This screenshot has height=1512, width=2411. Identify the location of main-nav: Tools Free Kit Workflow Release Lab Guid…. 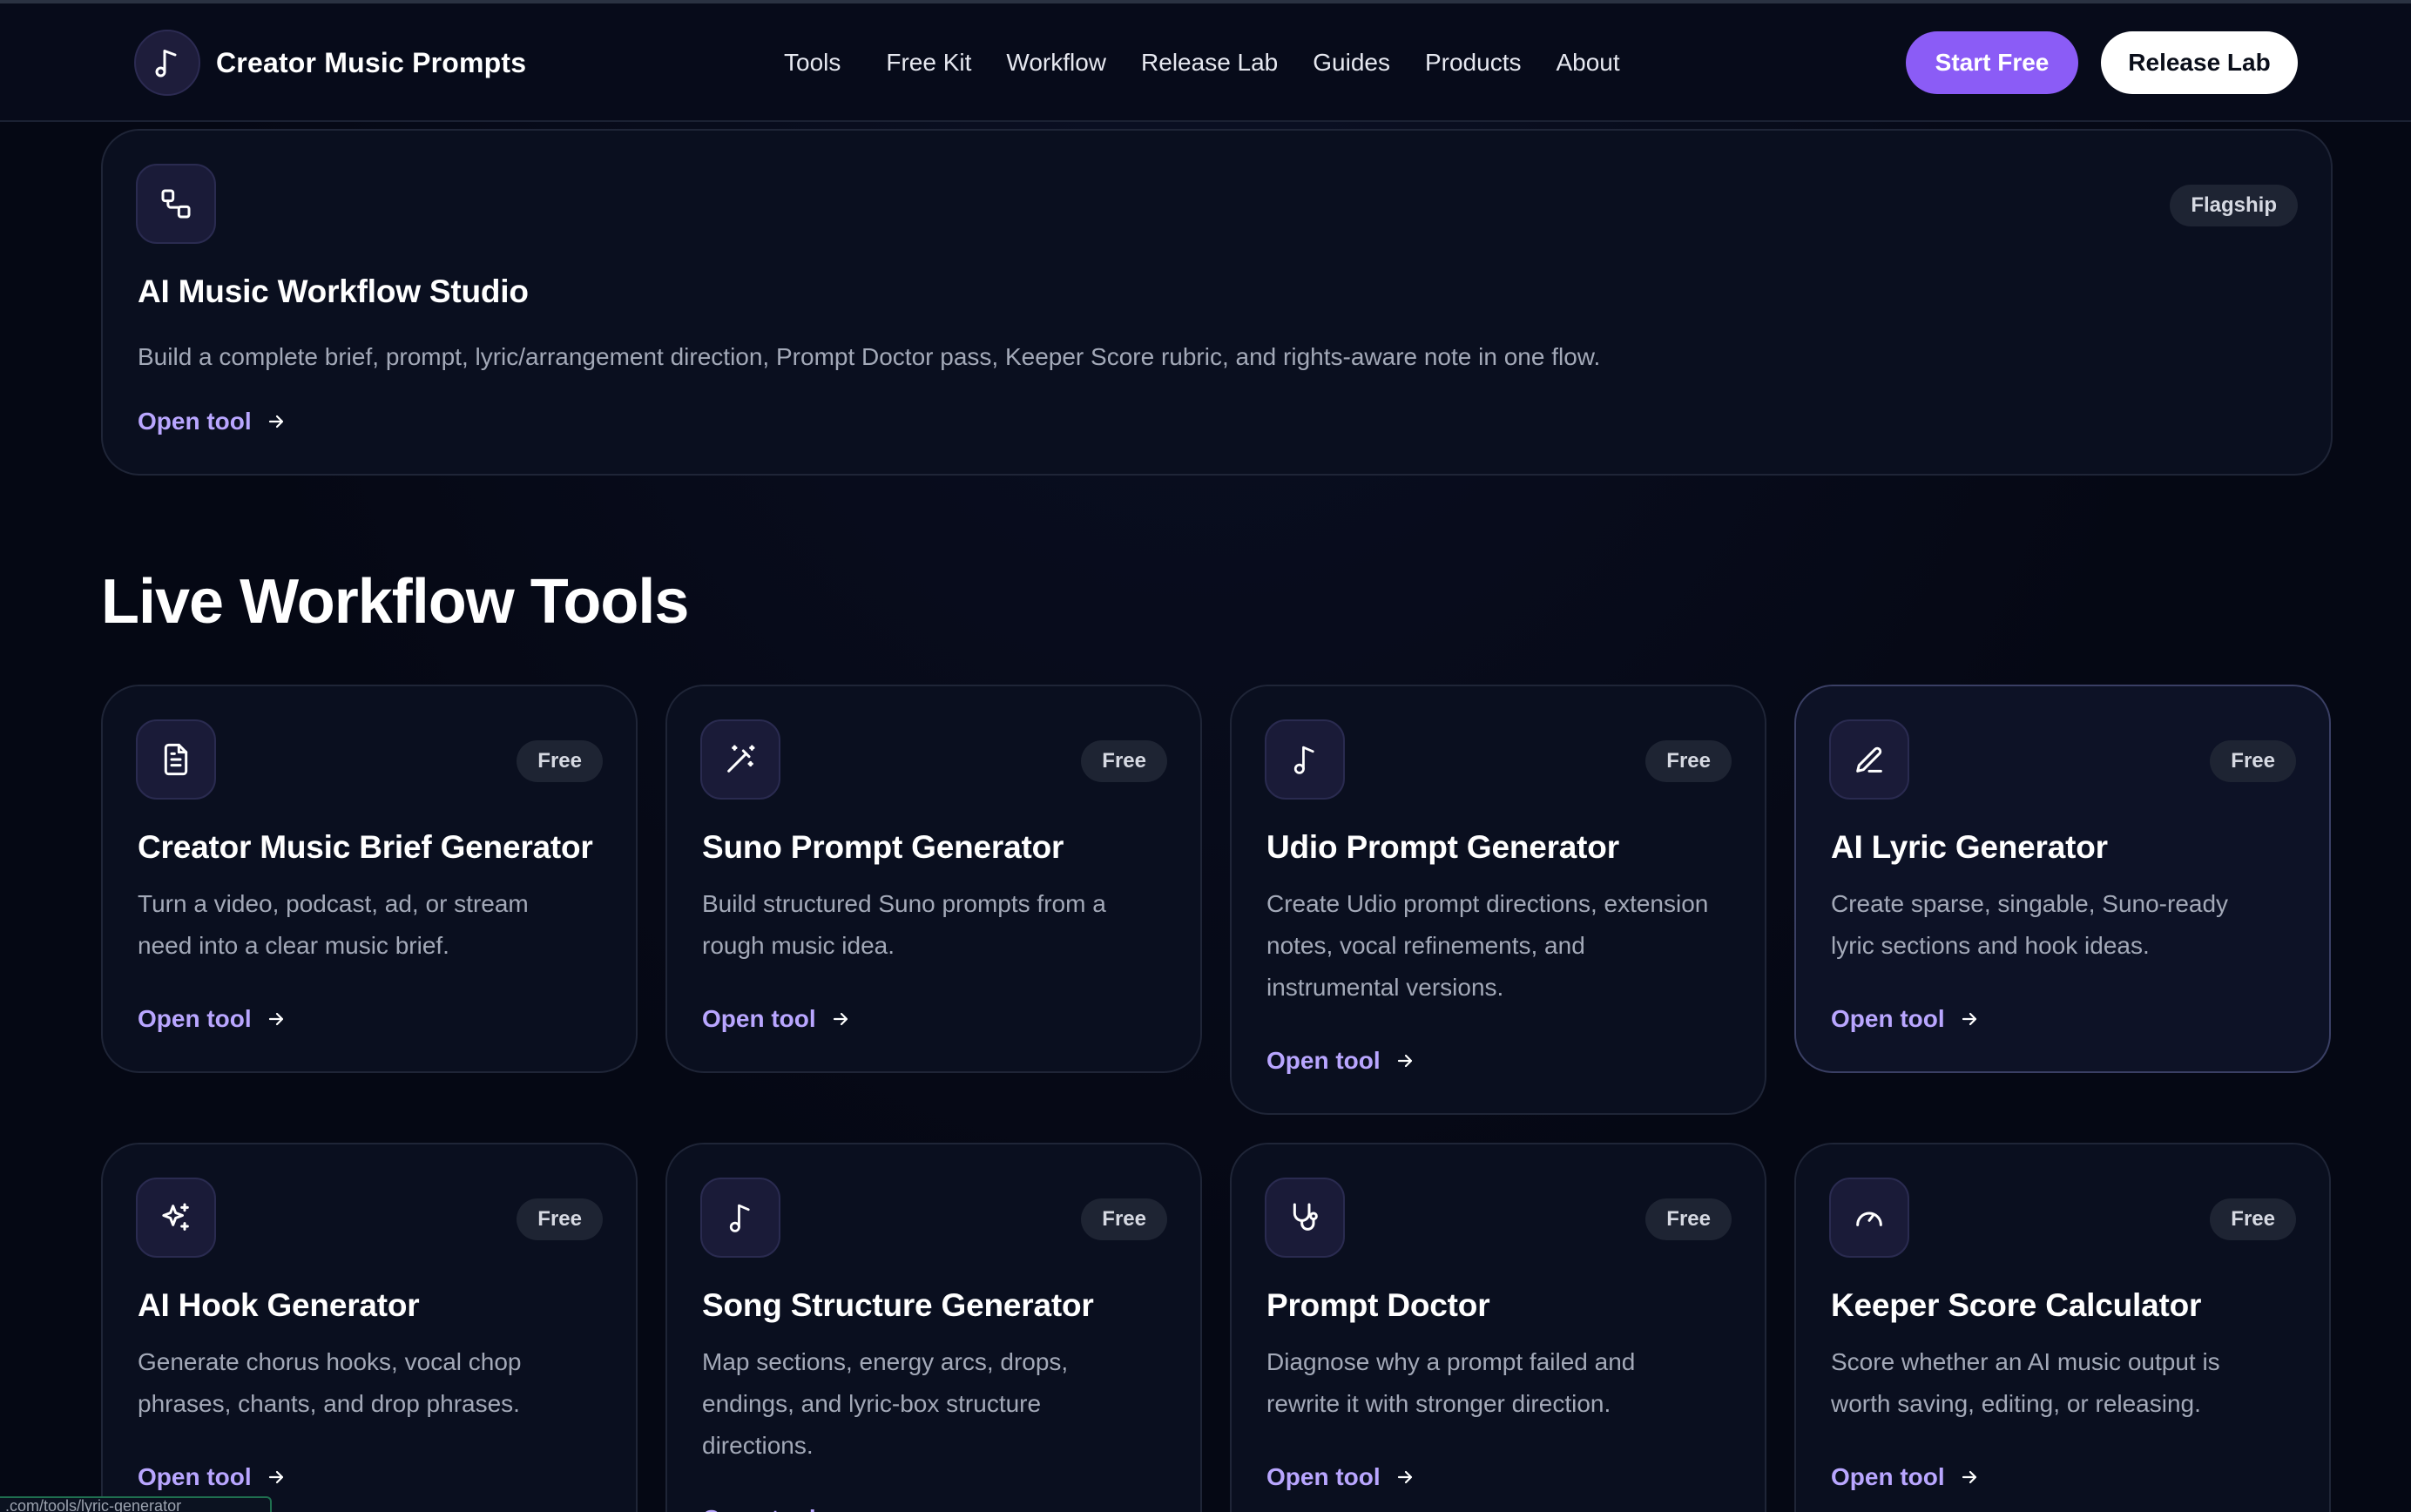
(1219, 63).